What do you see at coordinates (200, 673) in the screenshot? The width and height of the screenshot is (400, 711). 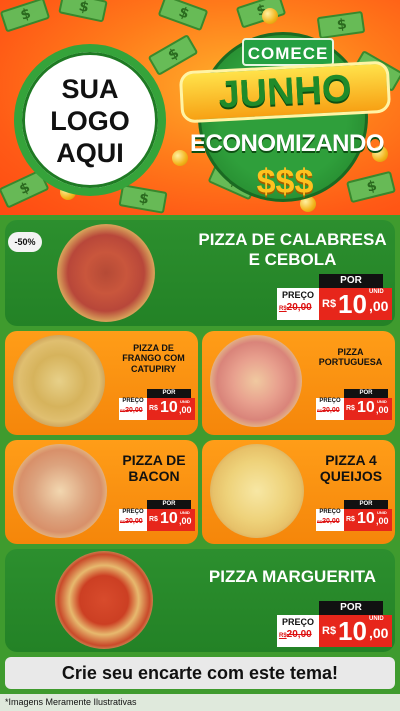 I see `cta-banner: Crie seu encarte com este tema!` at bounding box center [200, 673].